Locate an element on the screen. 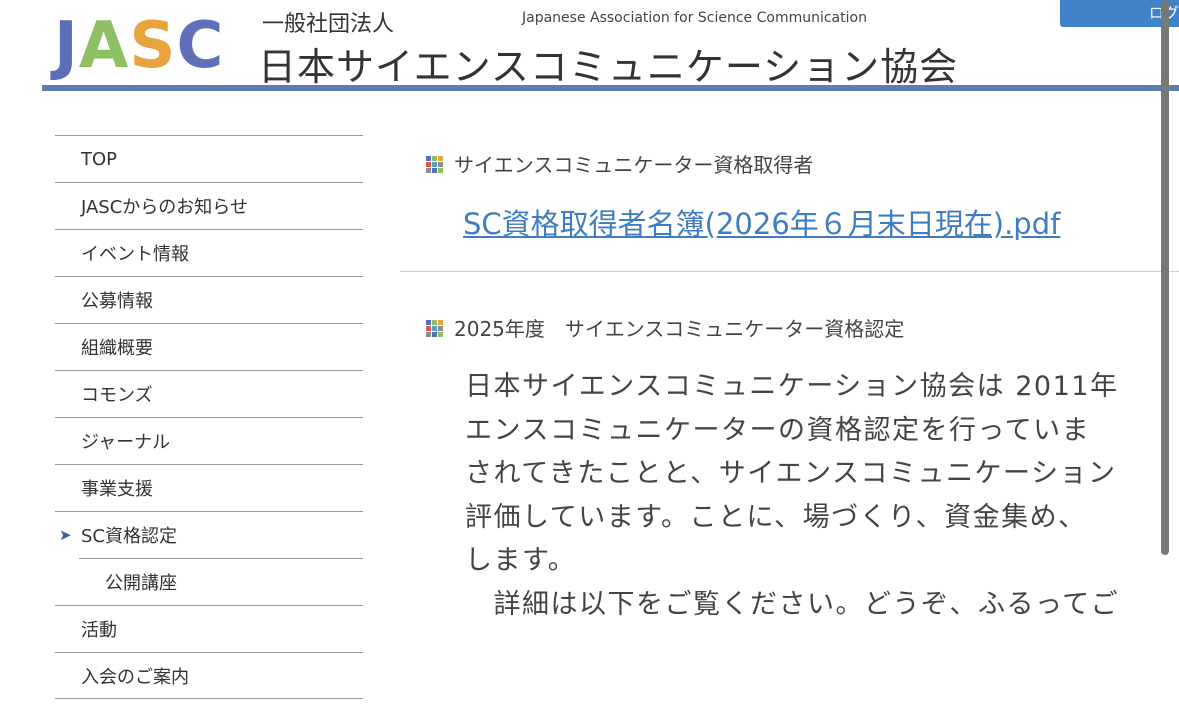 The image size is (1179, 715). section-heading-certification: 2025年度 サイエンスコミュニケーター資格認定 is located at coordinates (665, 327).